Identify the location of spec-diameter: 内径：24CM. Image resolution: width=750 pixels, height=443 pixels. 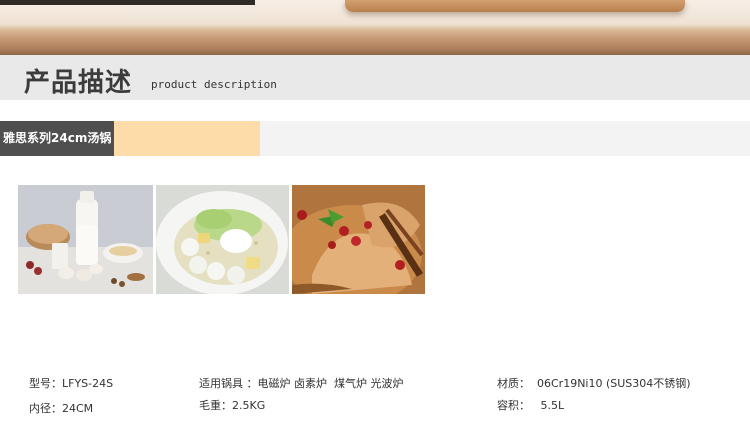
(61, 408).